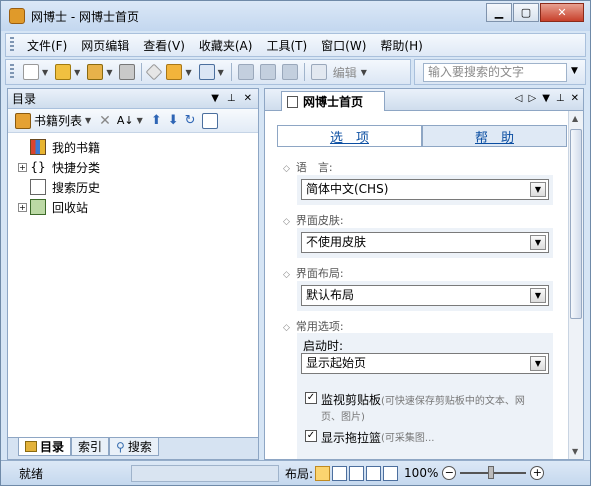 This screenshot has height=486, width=591. Describe the element at coordinates (140, 120) in the screenshot. I see `sort-dropdown-icon: ▼` at that location.